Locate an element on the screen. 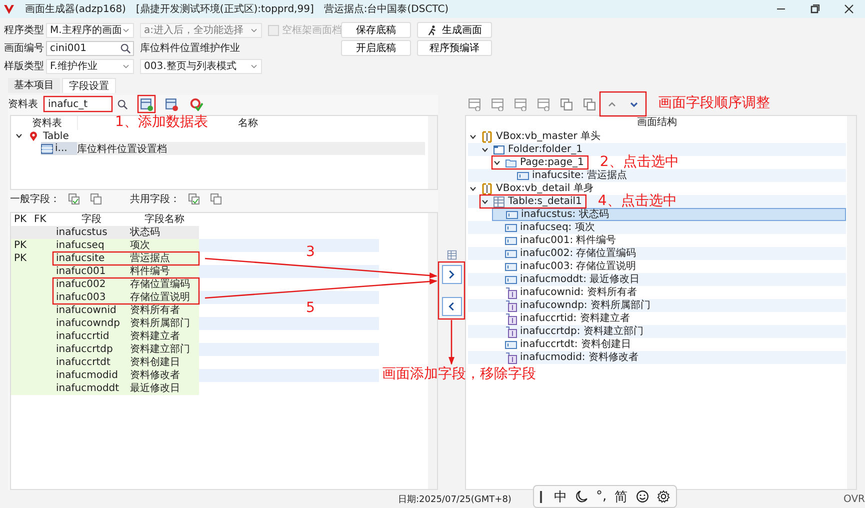 This screenshot has width=865, height=508. tree-item: VBox:vb_master 单头 is located at coordinates (536, 136).